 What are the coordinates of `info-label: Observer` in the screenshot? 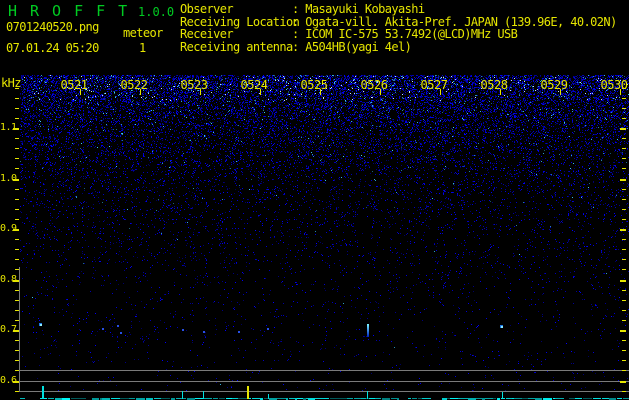 It's located at (207, 9).